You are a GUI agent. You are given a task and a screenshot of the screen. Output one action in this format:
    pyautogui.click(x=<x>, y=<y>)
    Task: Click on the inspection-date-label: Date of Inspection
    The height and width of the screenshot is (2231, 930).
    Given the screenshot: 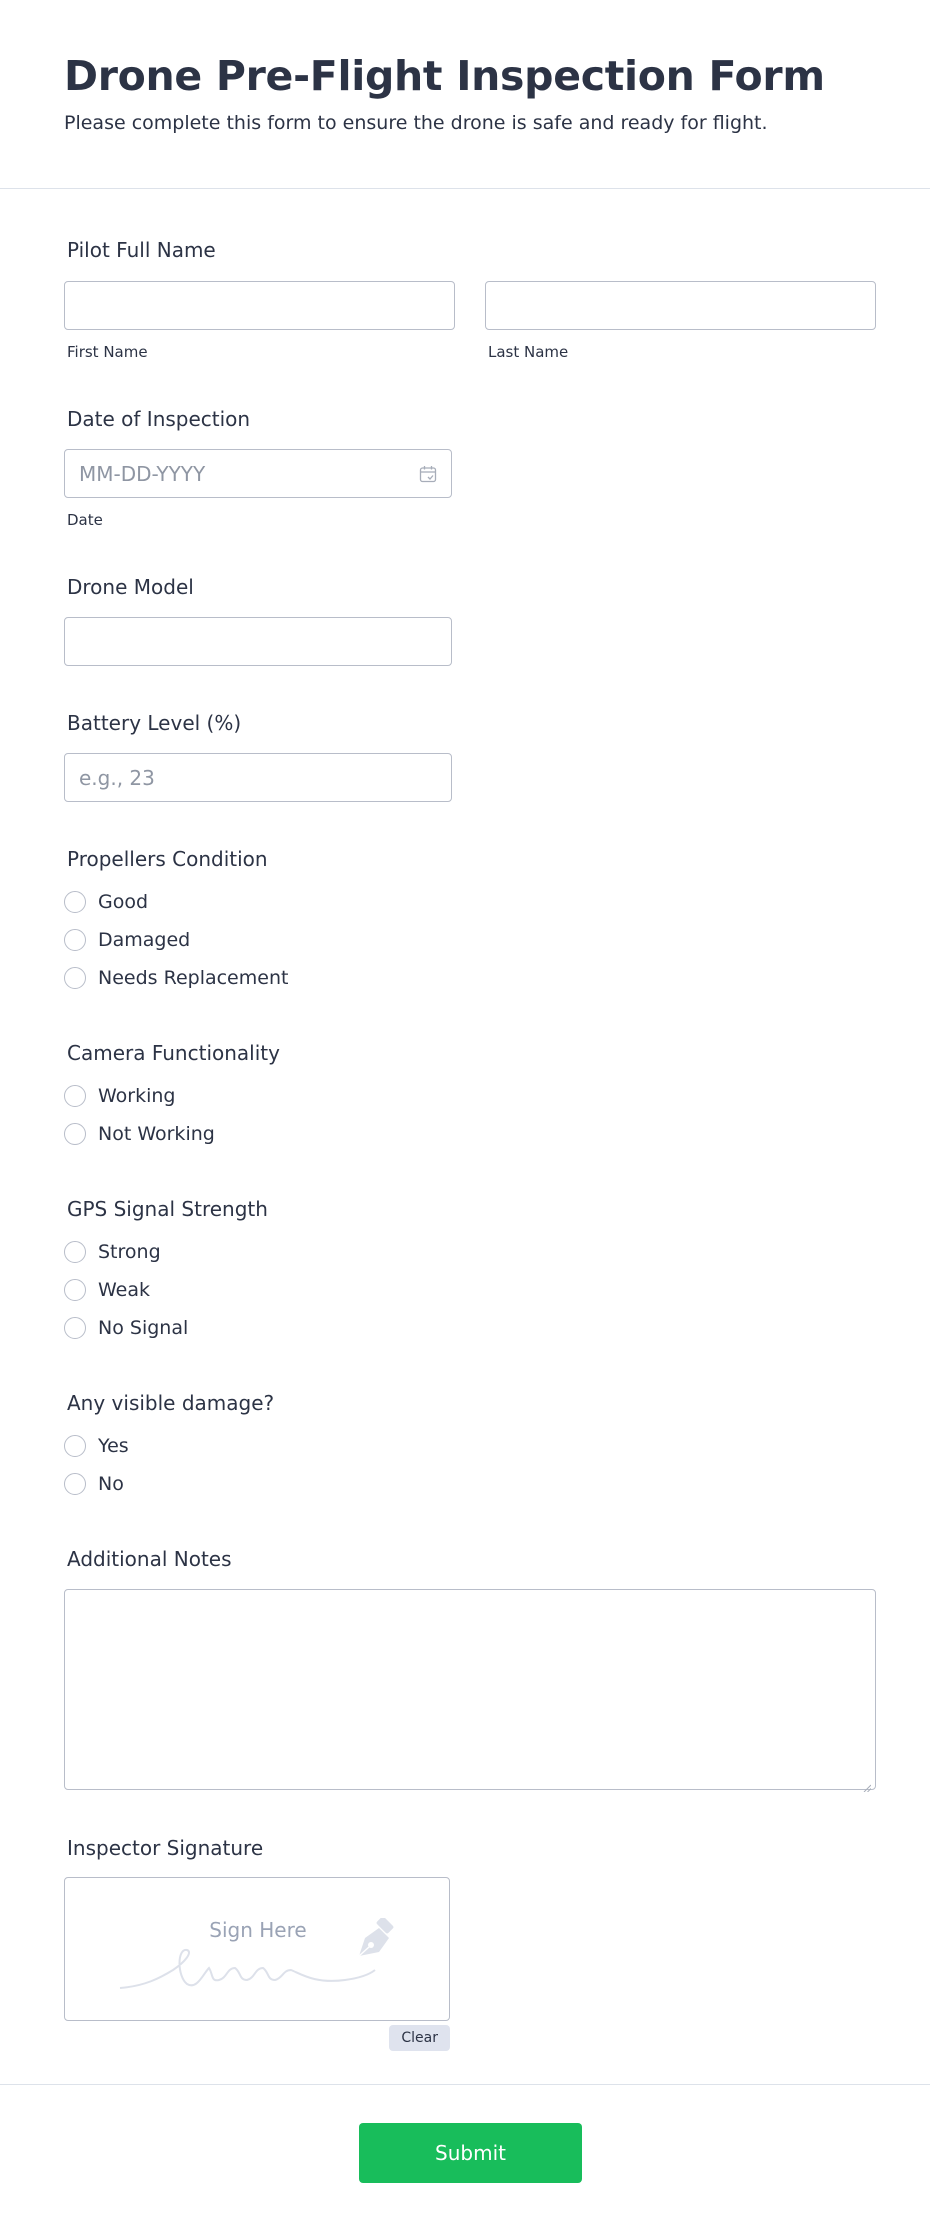 What is the action you would take?
    pyautogui.click(x=159, y=419)
    